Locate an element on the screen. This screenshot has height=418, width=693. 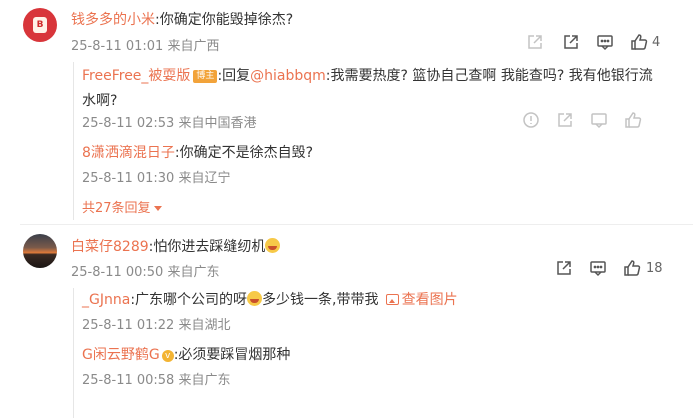
username-link: 钱多多的小米 is located at coordinates (113, 20).